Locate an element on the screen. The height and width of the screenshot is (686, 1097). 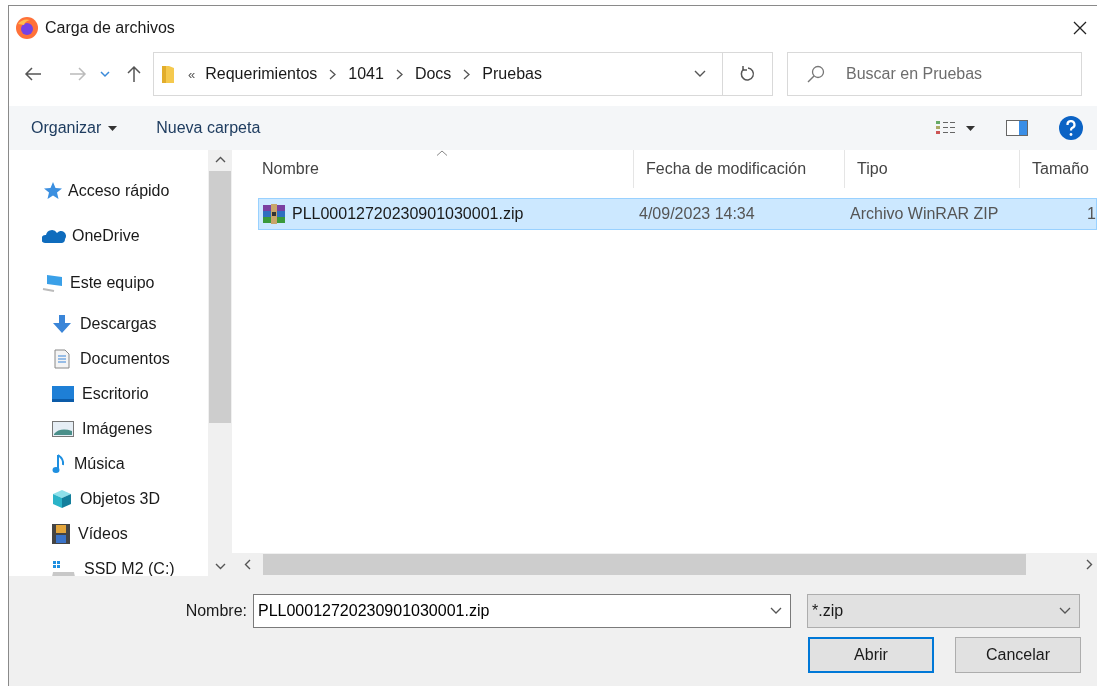
window-title: Carga de archivos is located at coordinates (110, 28).